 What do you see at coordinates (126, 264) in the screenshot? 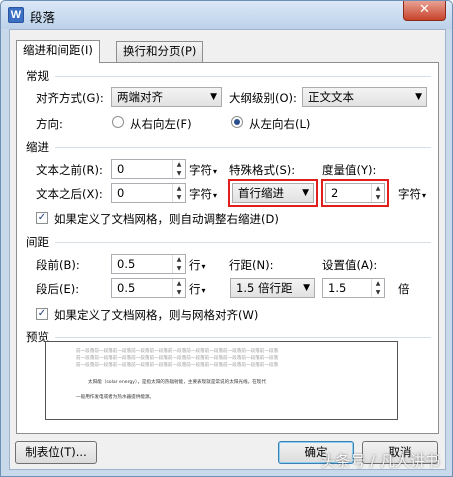
I see `space-before-value: 0.5` at bounding box center [126, 264].